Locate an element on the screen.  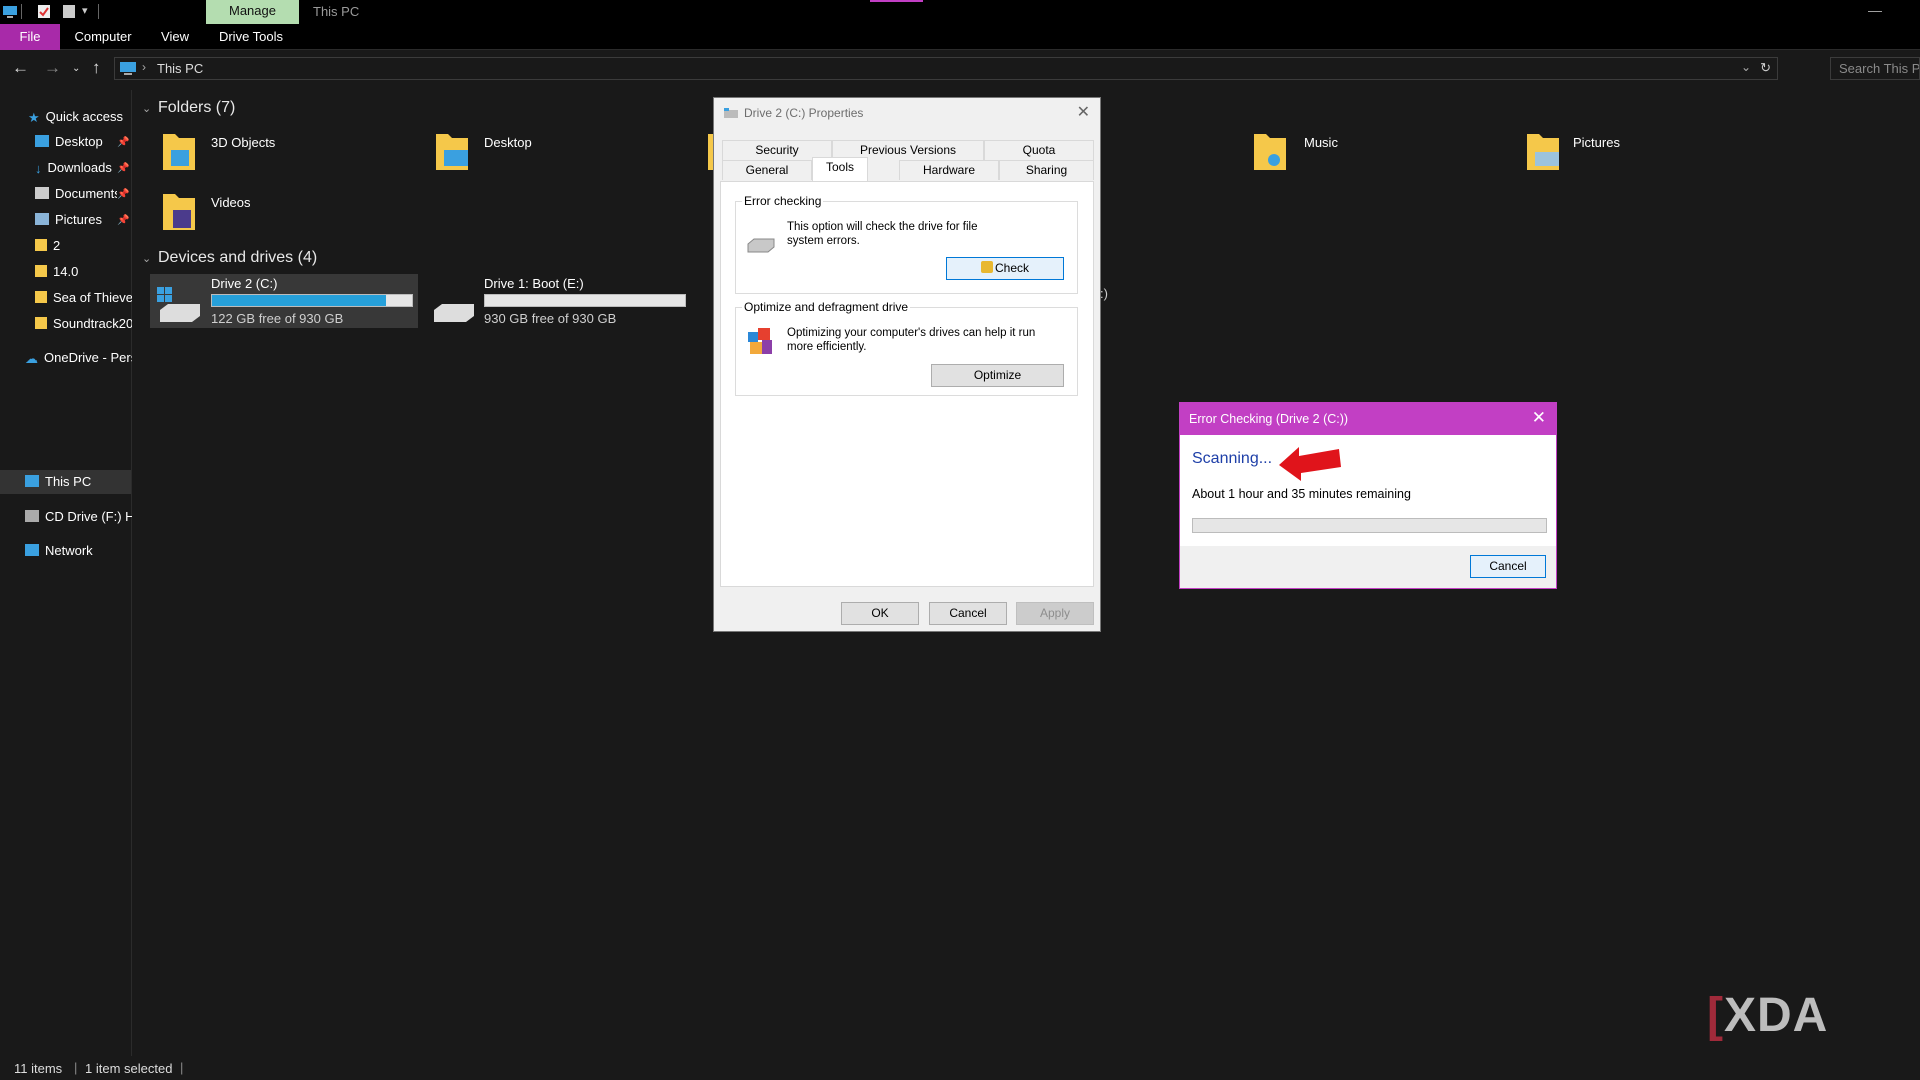
folder-music: Music is located at coordinates (1321, 142).